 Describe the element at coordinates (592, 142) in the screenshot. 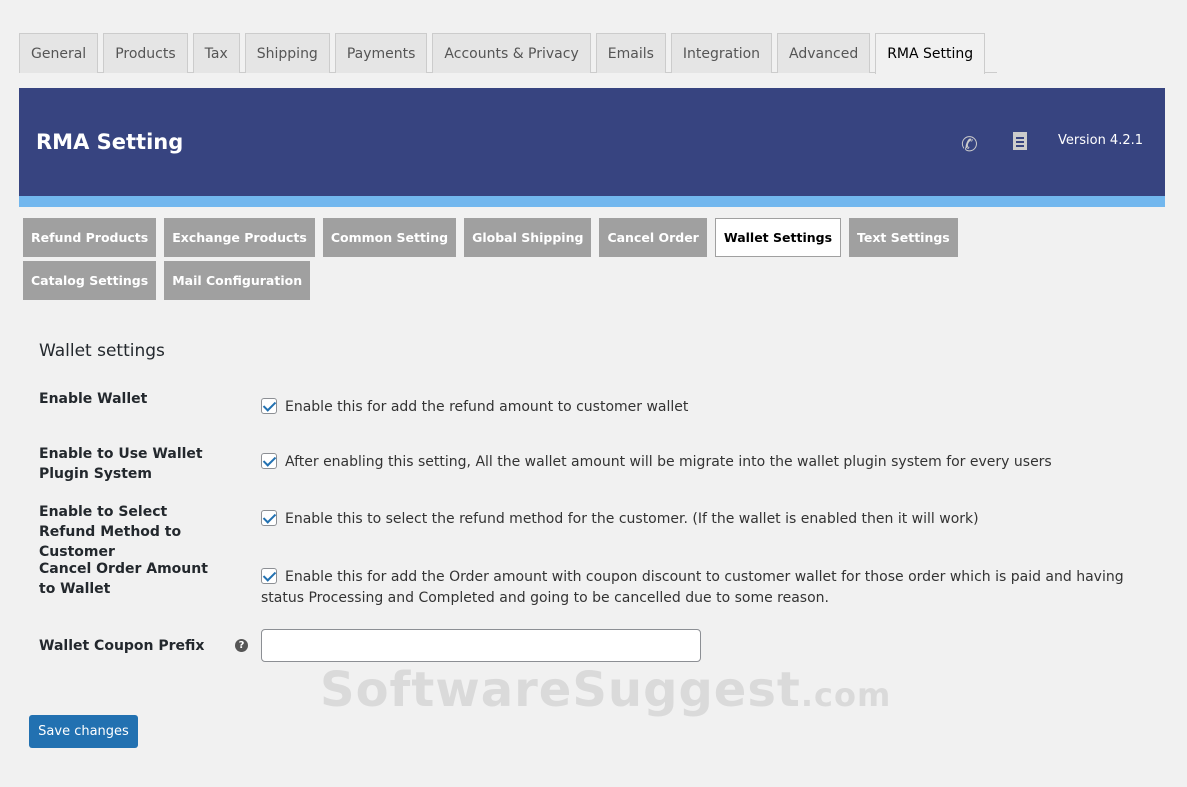

I see `rma-banner: RMA Setting ✆ Version 4.2.1` at that location.